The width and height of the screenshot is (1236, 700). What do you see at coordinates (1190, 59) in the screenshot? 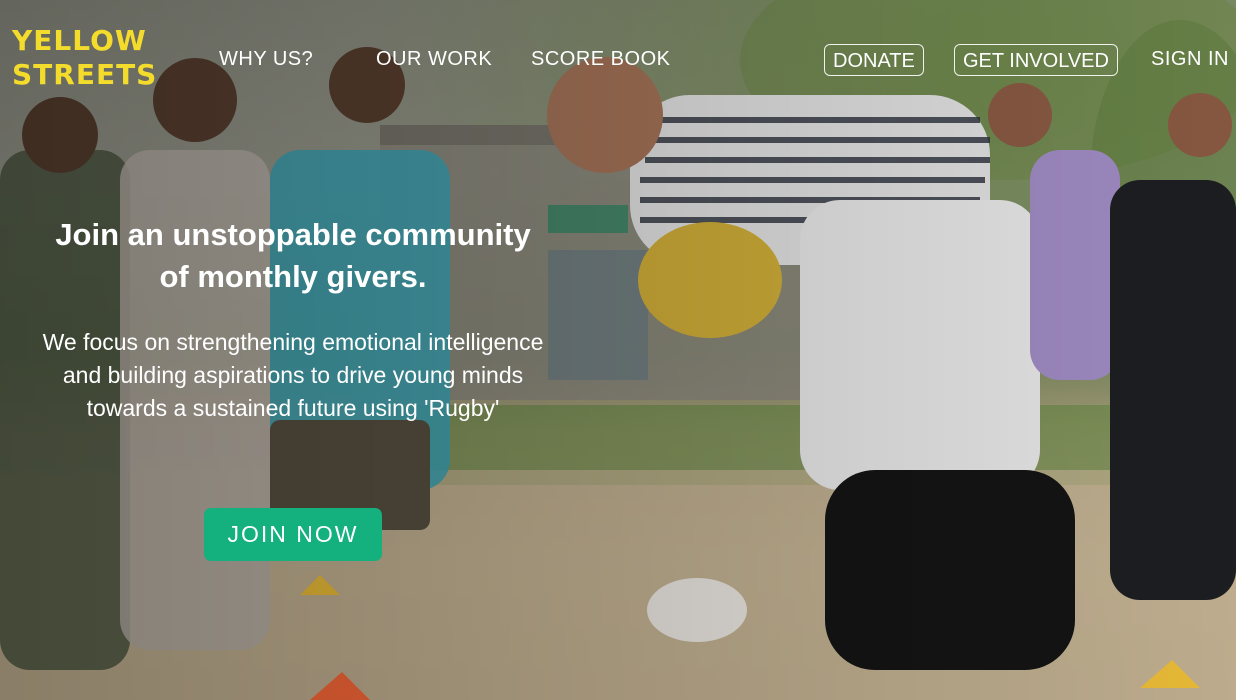
I see `sign-in-link: SIGN IN` at bounding box center [1190, 59].